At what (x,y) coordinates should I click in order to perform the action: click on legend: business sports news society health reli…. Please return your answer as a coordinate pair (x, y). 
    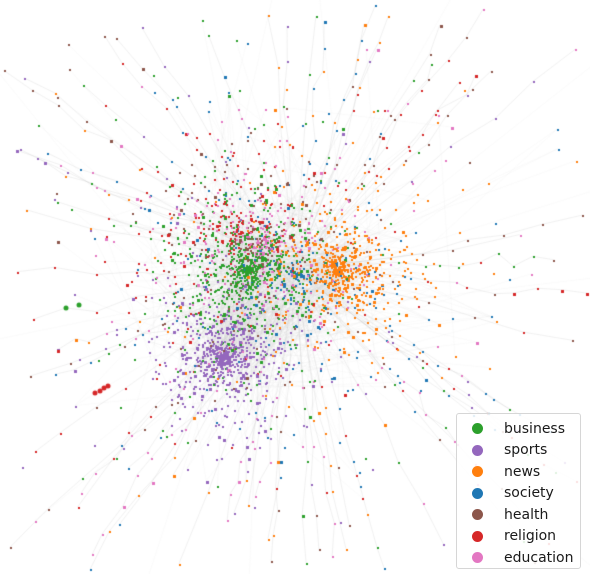
    Looking at the image, I should click on (518, 491).